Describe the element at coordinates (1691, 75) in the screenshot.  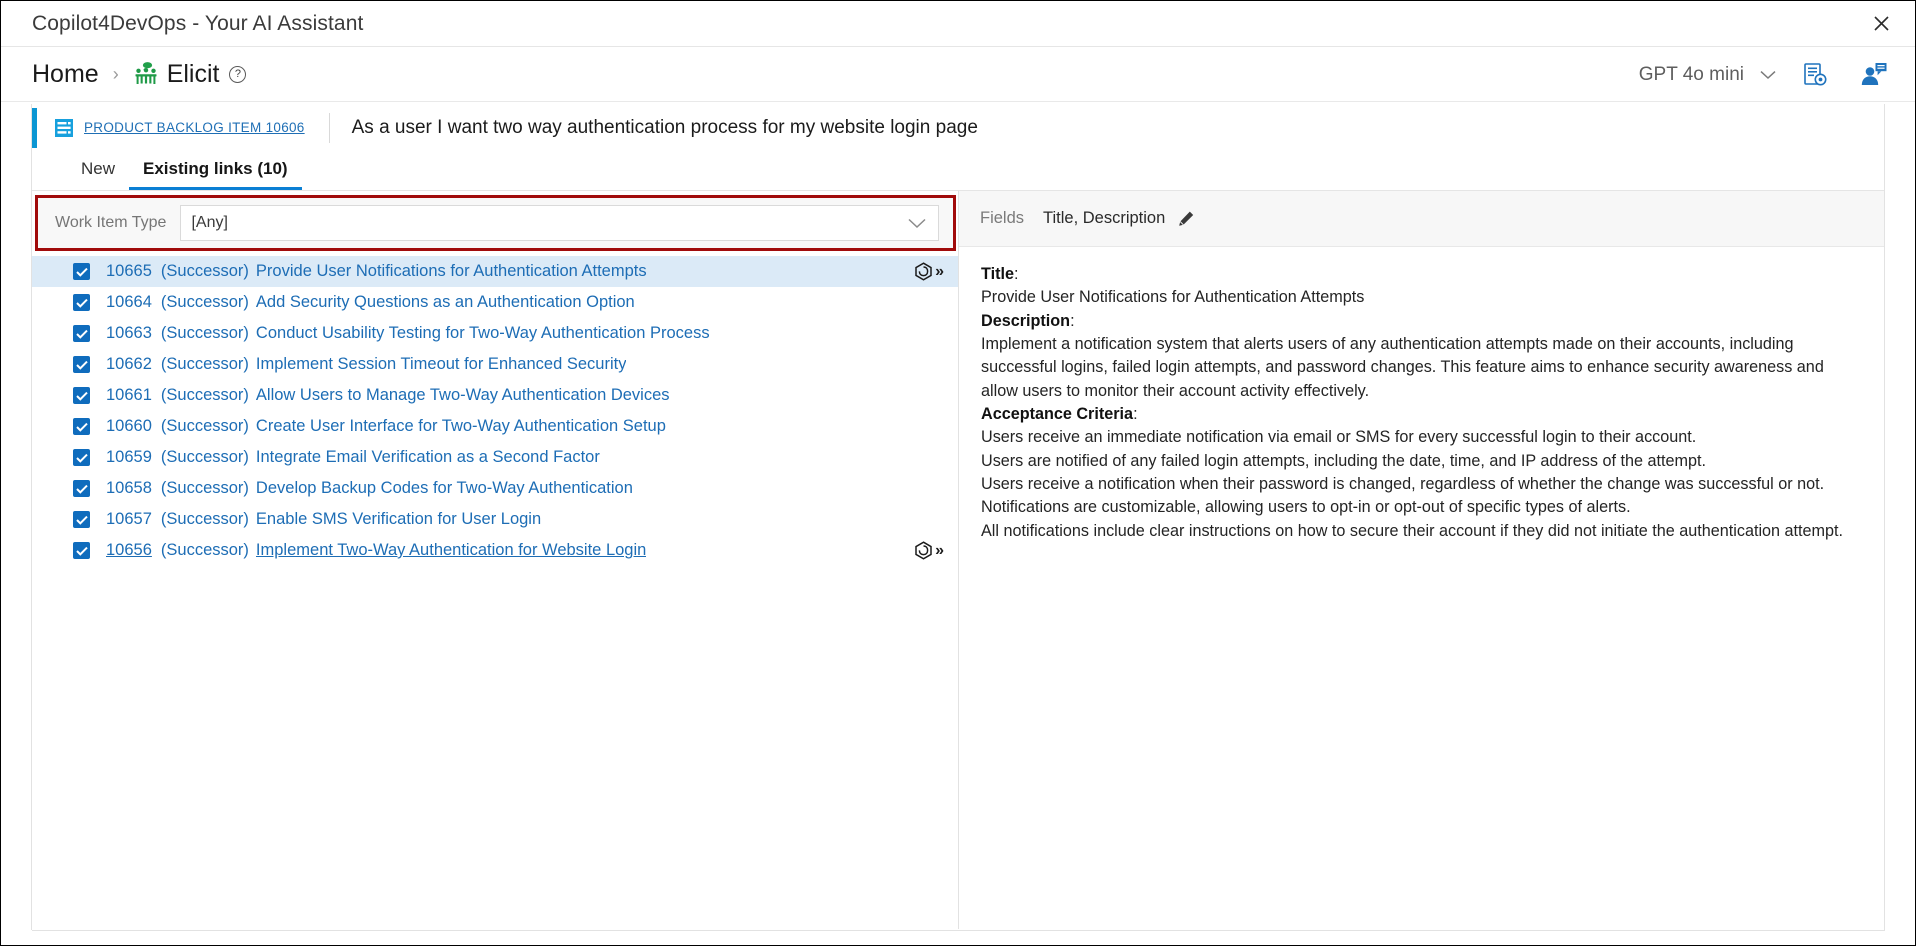
I see `model-selector-label: GPT 4o mini` at that location.